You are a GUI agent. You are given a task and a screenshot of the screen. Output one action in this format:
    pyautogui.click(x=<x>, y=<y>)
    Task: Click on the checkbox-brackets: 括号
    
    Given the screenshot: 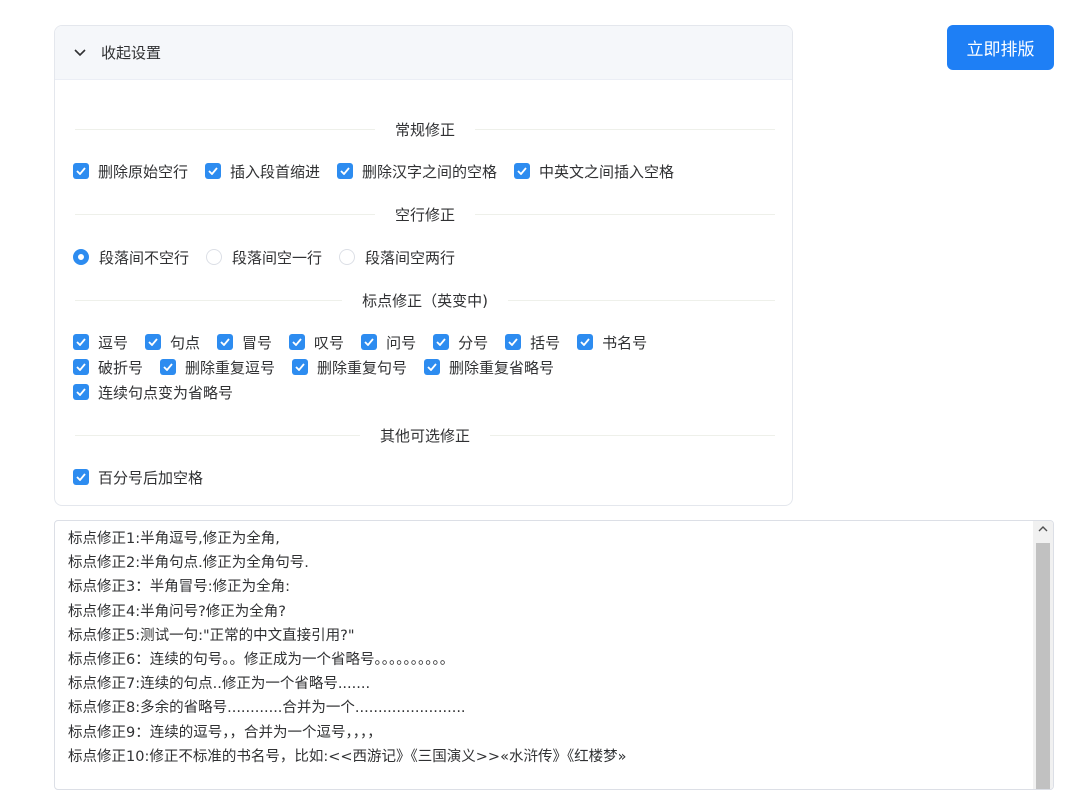 What is the action you would take?
    pyautogui.click(x=532, y=342)
    